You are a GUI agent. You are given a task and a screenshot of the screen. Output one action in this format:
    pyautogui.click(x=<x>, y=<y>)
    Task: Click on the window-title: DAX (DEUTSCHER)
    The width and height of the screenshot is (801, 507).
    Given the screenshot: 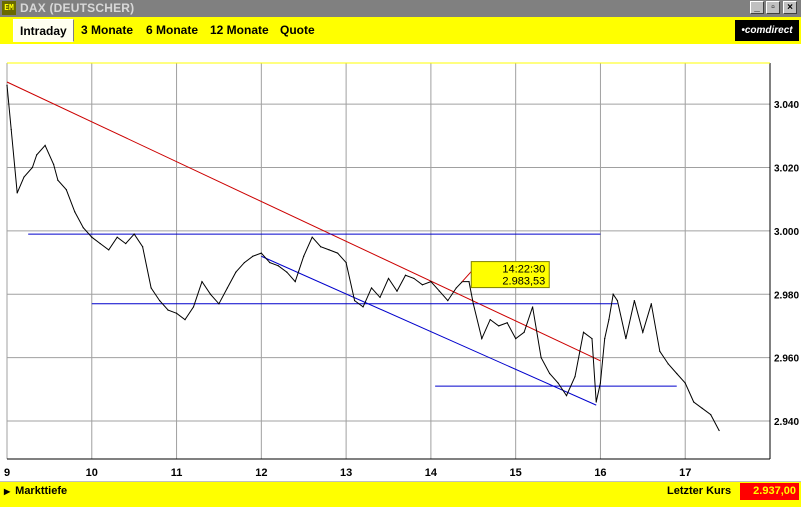 What is the action you would take?
    pyautogui.click(x=77, y=8)
    